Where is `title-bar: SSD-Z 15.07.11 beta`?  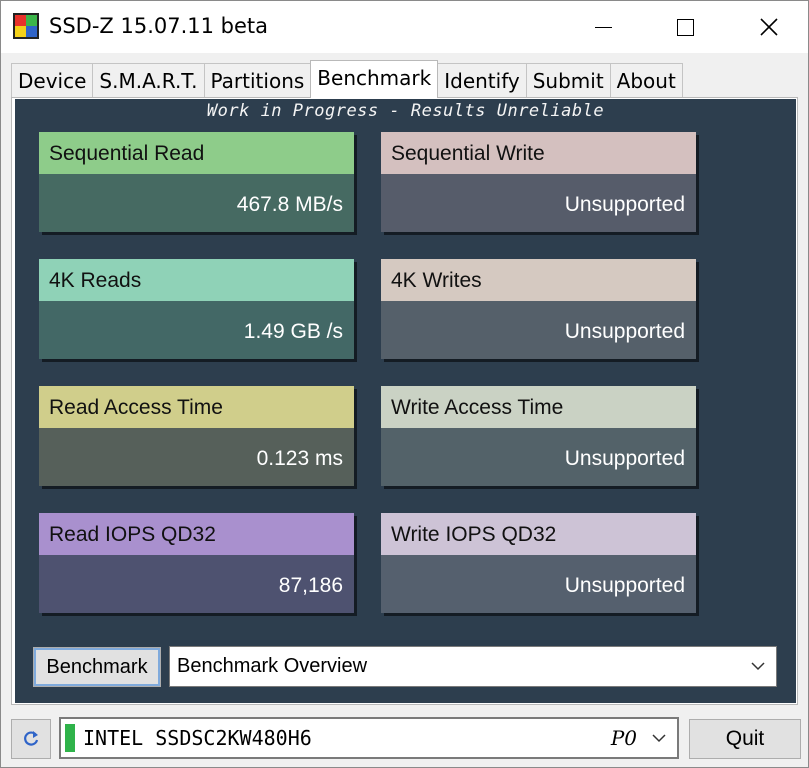 title-bar: SSD-Z 15.07.11 beta is located at coordinates (404, 27).